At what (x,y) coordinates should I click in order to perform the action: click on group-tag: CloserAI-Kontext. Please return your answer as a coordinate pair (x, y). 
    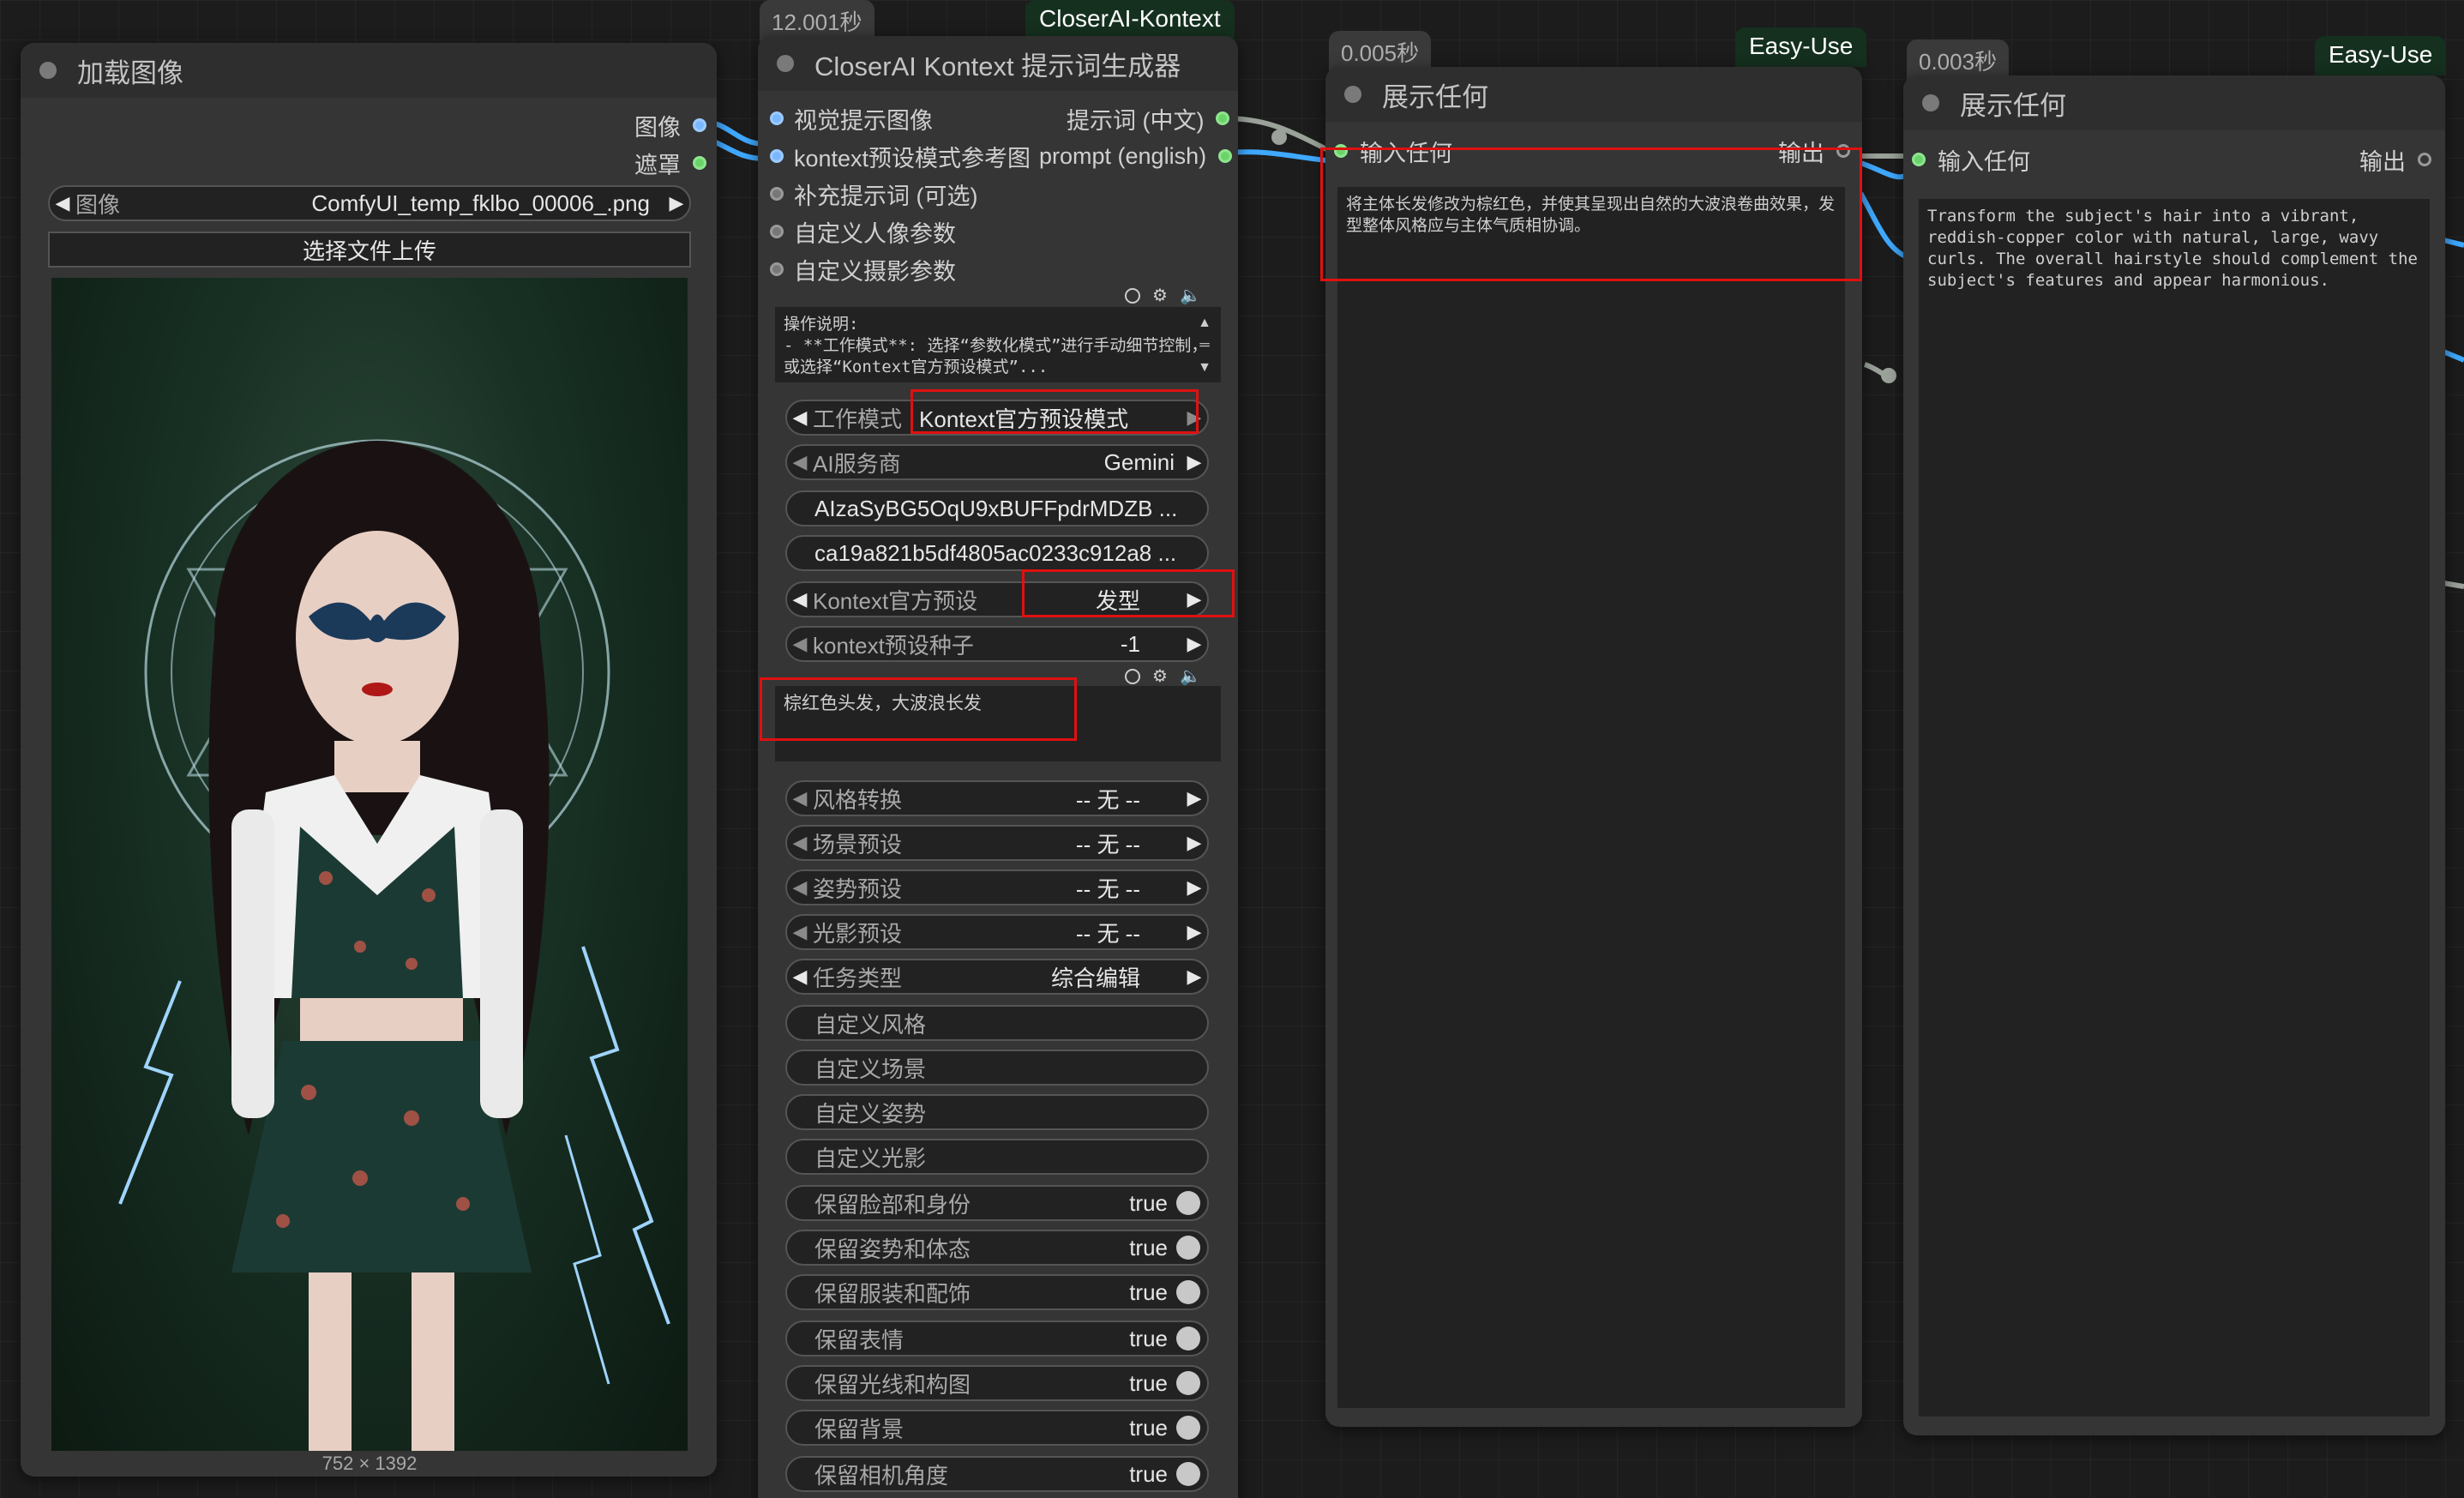
    Looking at the image, I should click on (1130, 19).